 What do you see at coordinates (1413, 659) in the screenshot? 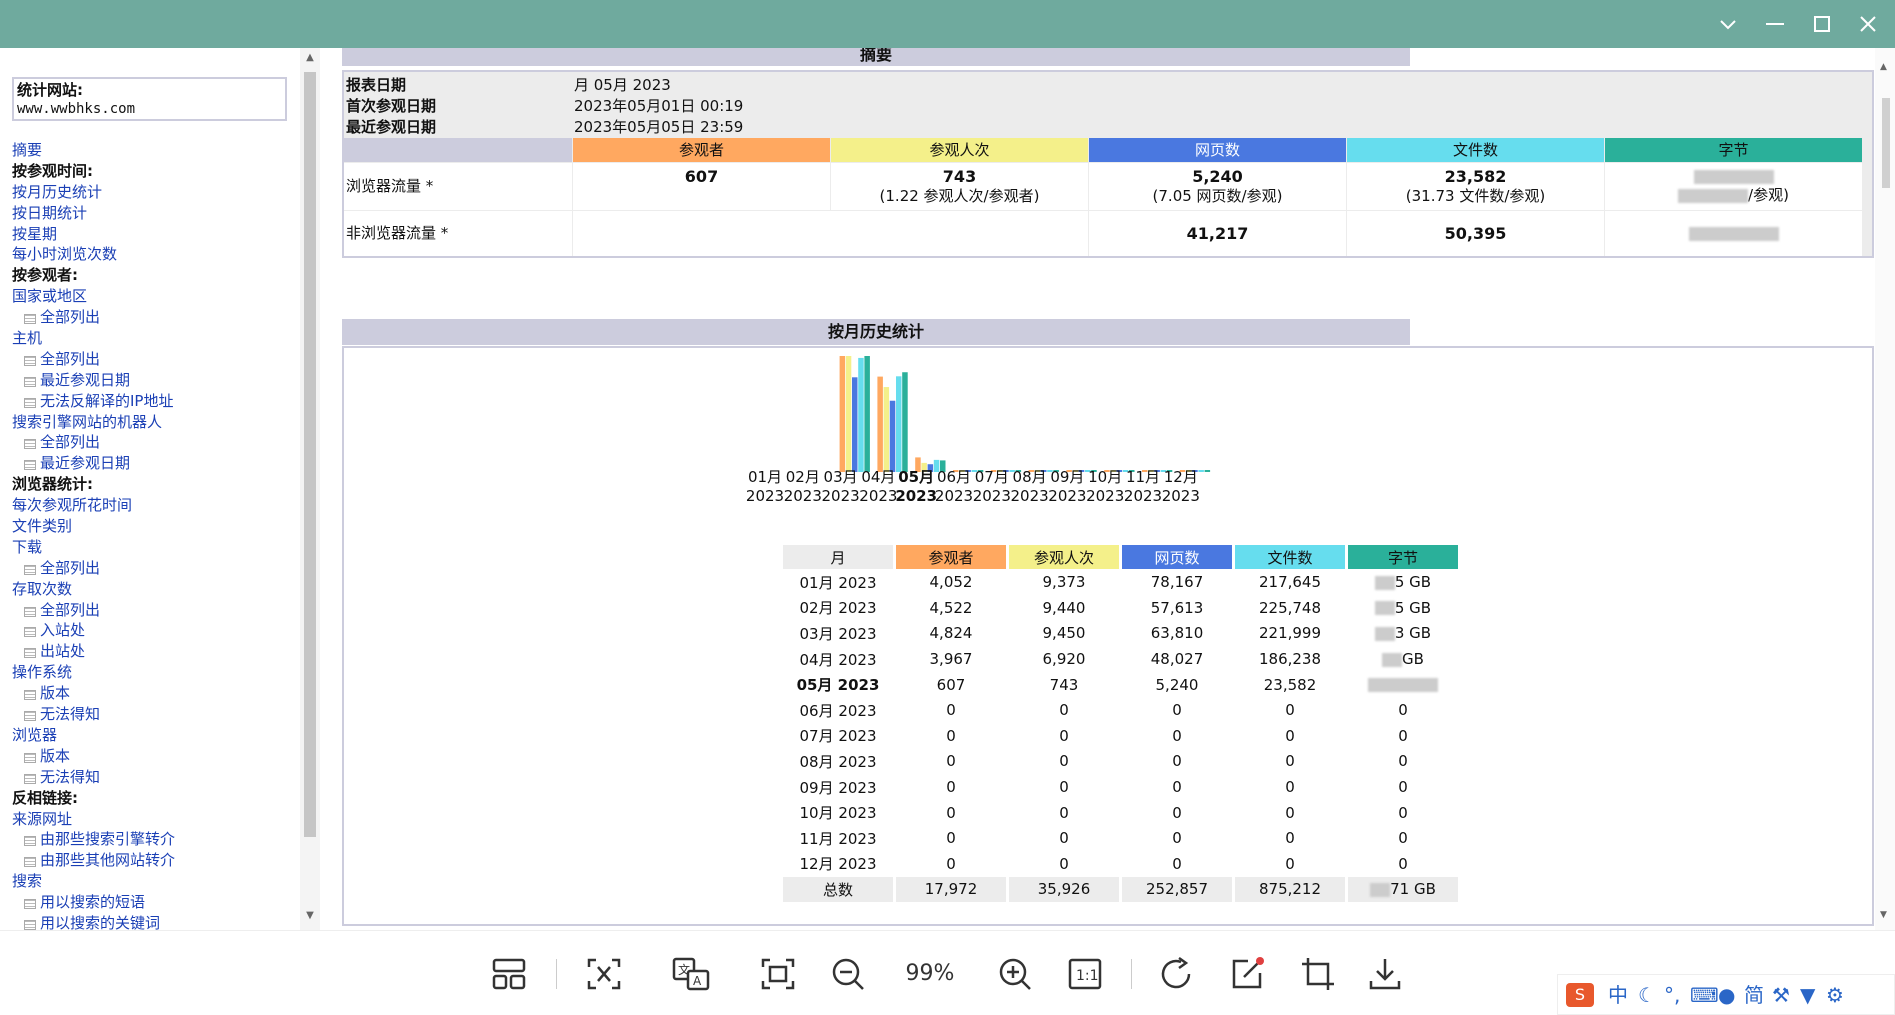
I see `bytes-value: GB` at bounding box center [1413, 659].